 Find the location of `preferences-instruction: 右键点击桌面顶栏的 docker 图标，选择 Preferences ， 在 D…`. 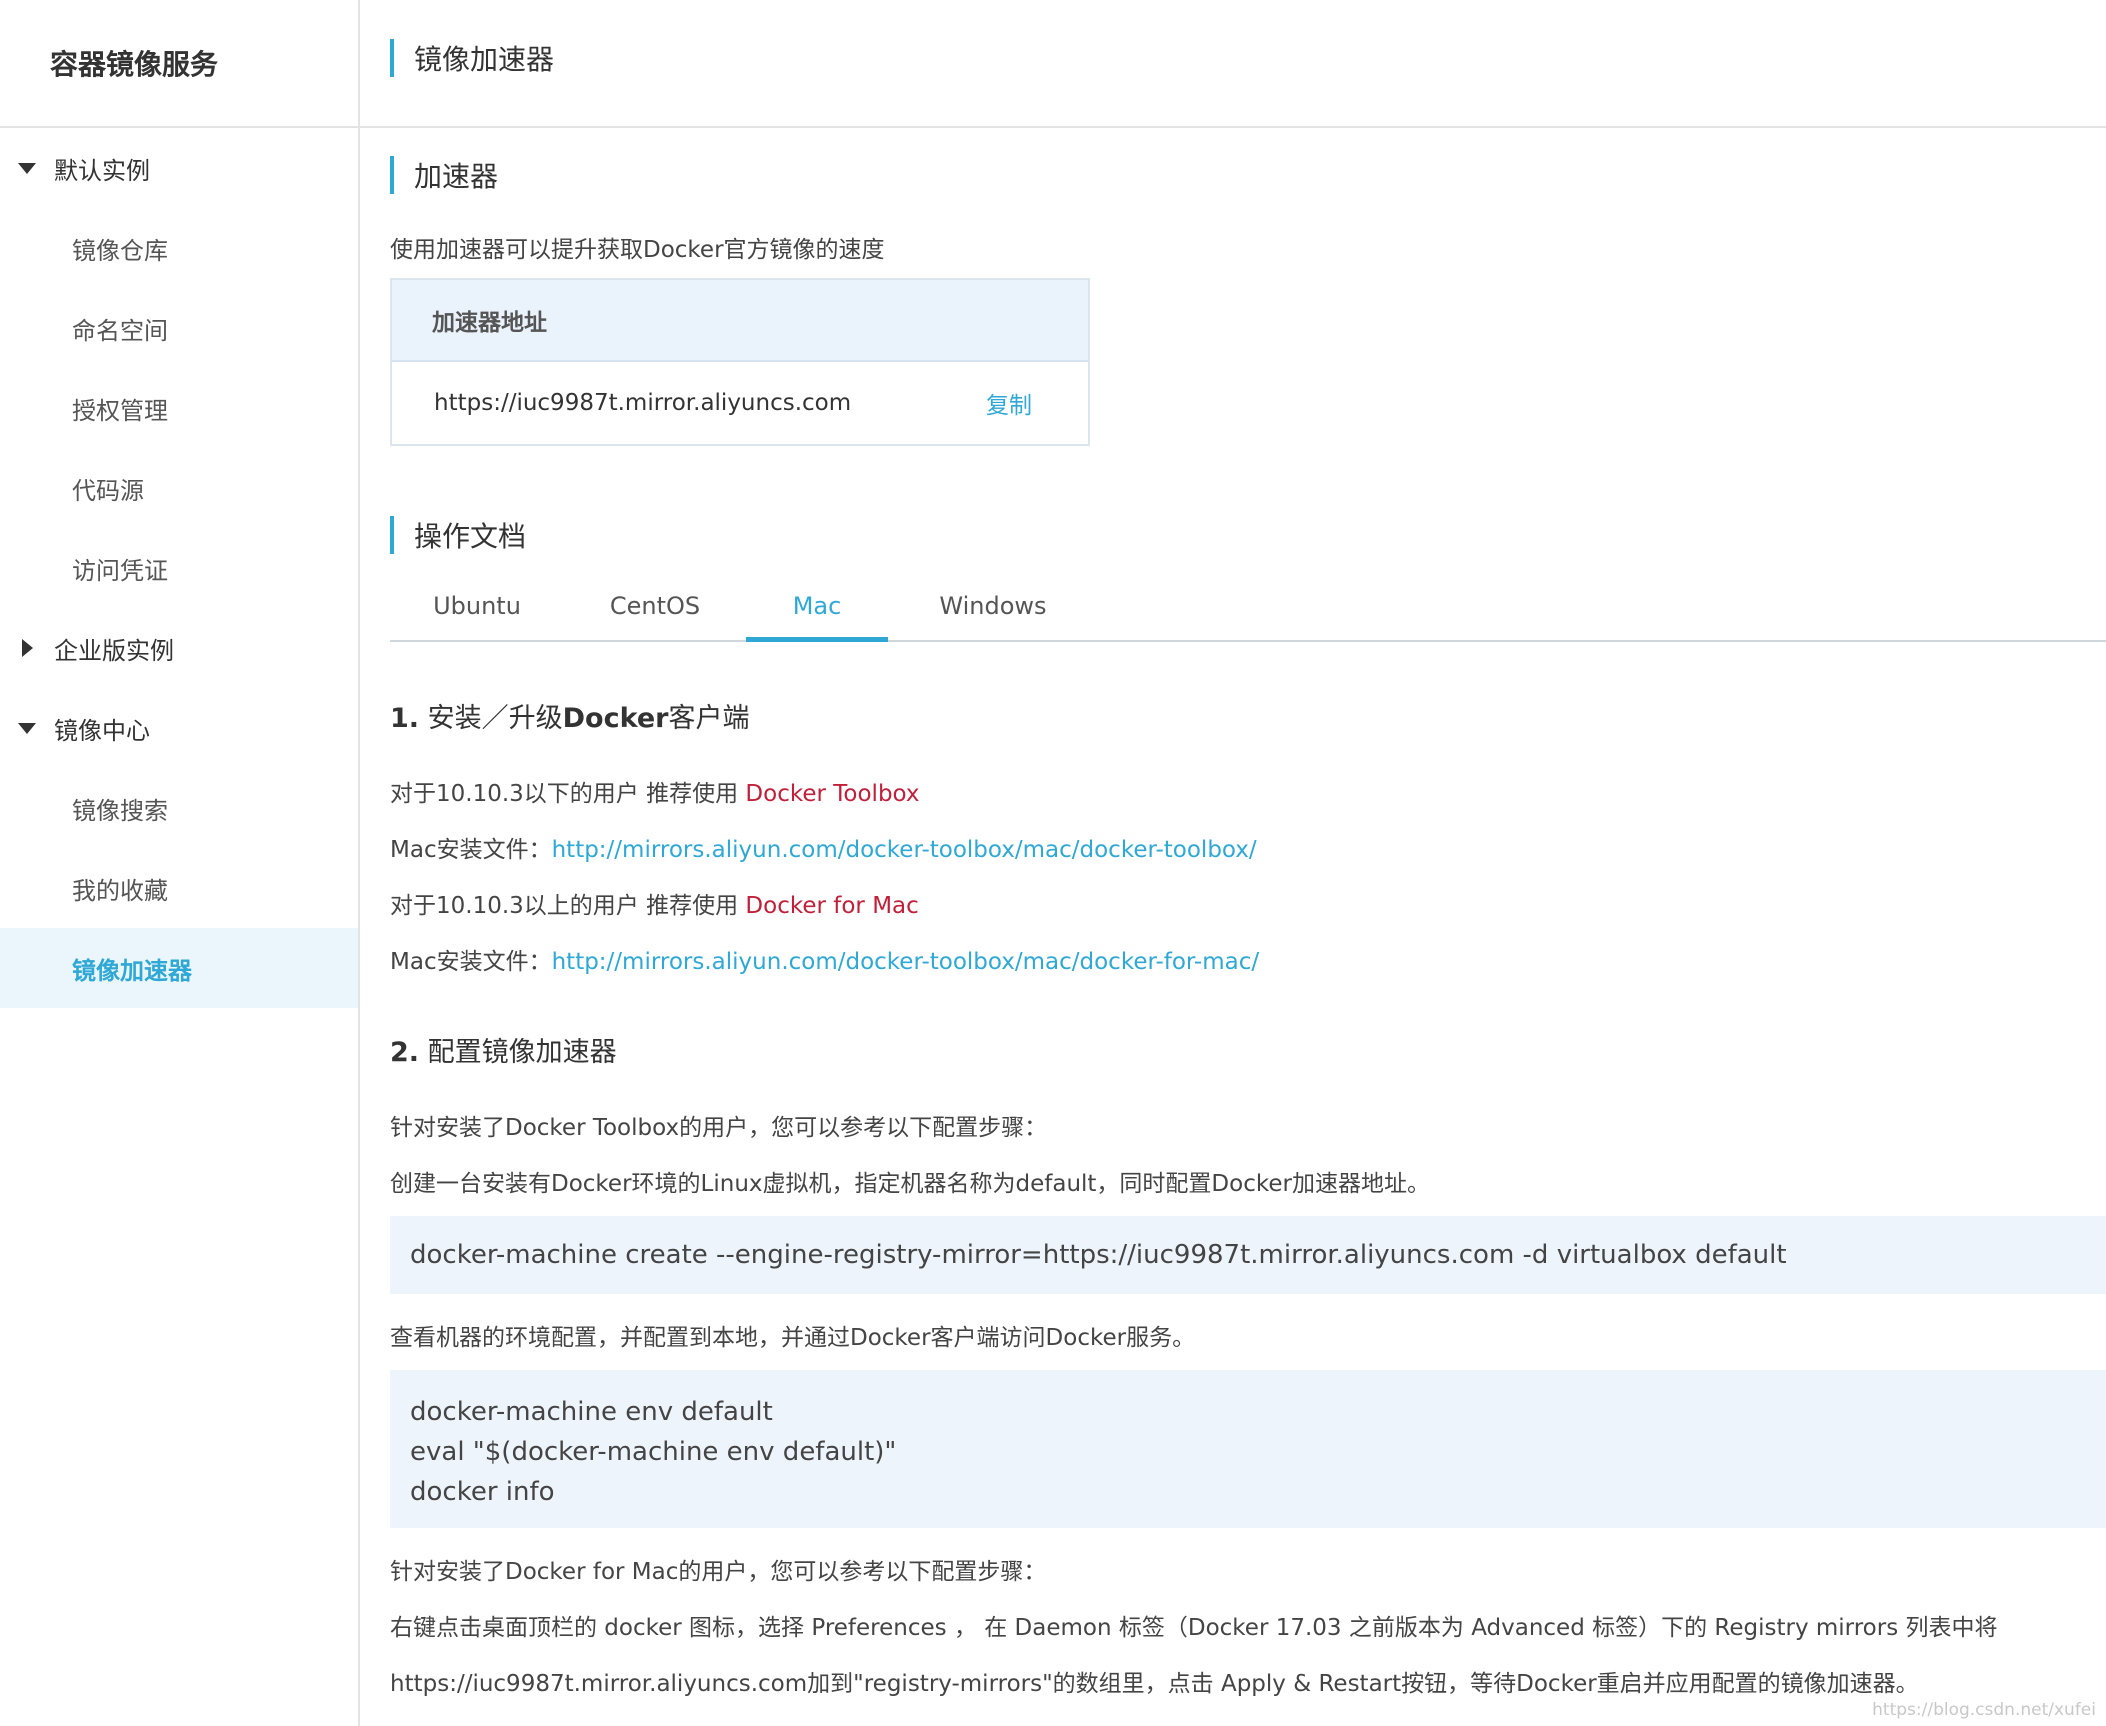

preferences-instruction: 右键点击桌面顶栏的 docker 图标，选择 Preferences ， 在 D… is located at coordinates (1194, 1628).